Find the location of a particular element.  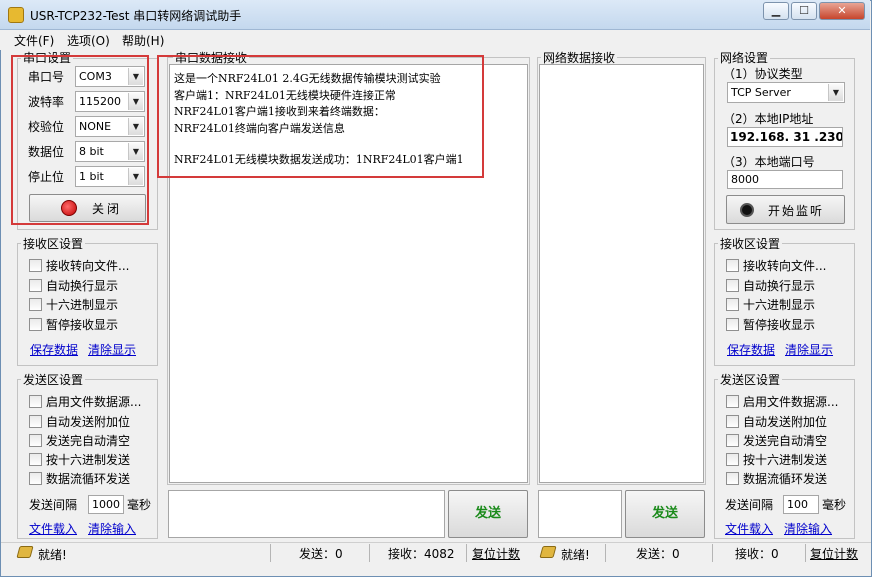

left-save-data-link: 保存数据 is located at coordinates (54, 349).